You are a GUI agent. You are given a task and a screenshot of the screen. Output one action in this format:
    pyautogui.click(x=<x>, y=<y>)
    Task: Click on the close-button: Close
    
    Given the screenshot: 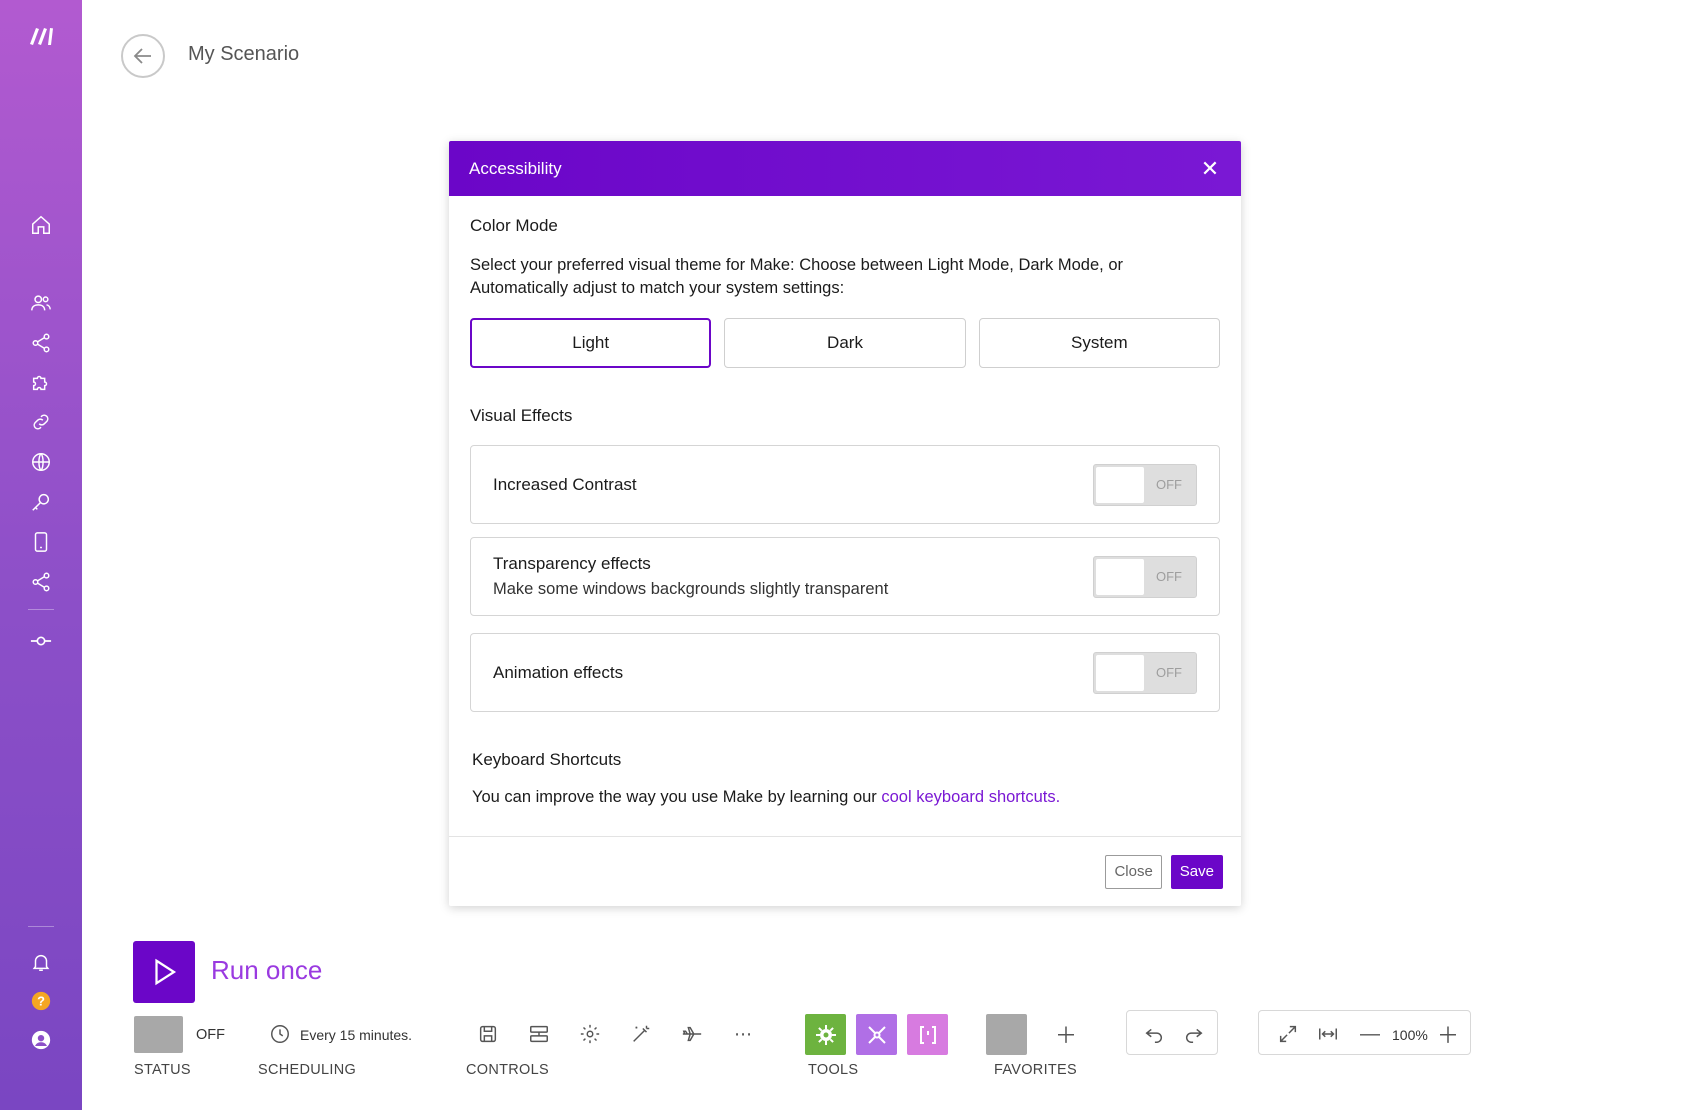 What is the action you would take?
    pyautogui.click(x=1133, y=871)
    